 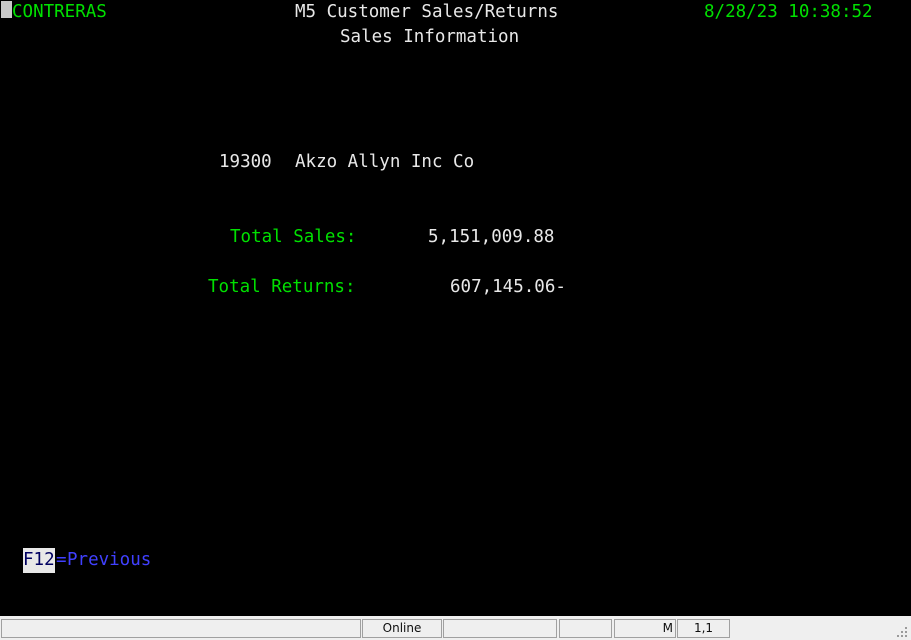 I want to click on status-cursor-position: 1,1, so click(x=703, y=628).